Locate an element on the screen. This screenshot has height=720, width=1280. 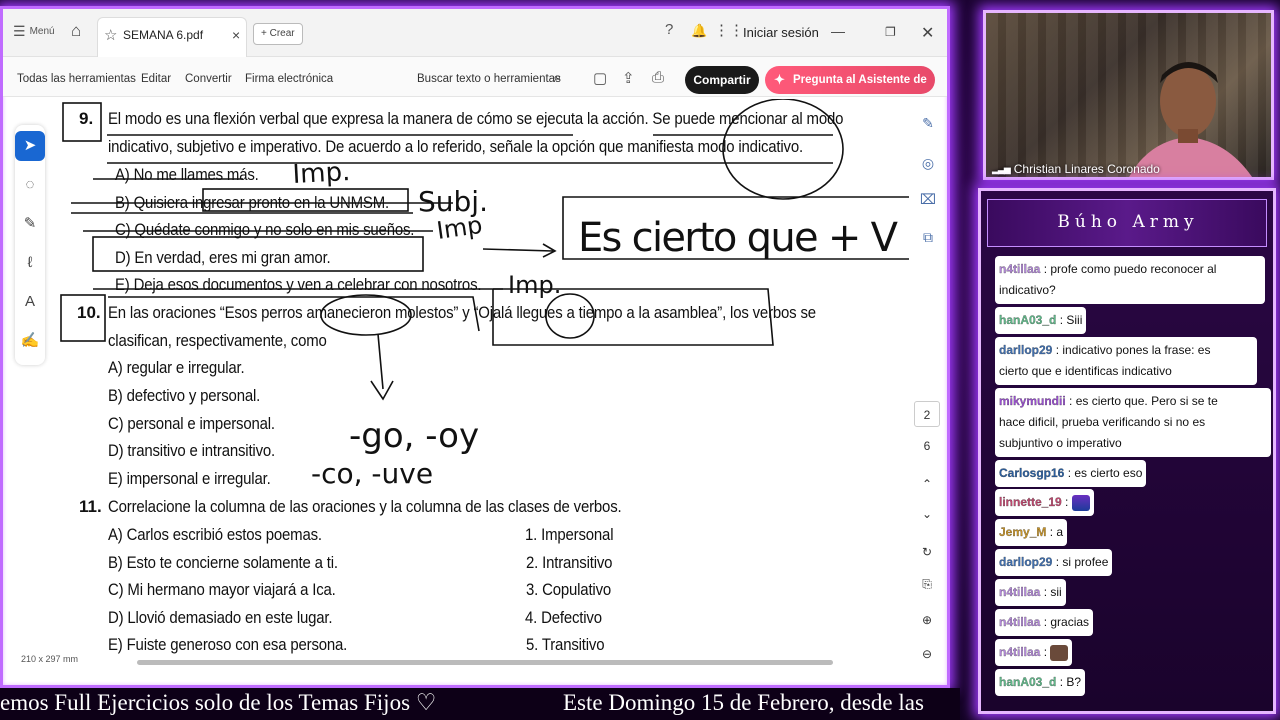
esign-menu: Firma electrónica is located at coordinates (289, 79).